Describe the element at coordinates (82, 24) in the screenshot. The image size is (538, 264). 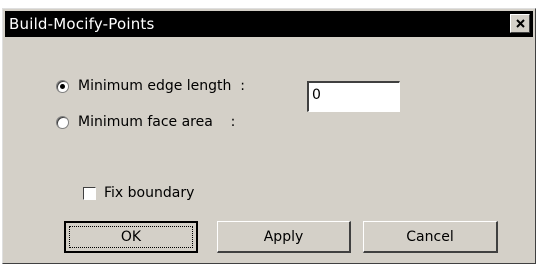
I see `window-title: Build-Mocify-Points` at that location.